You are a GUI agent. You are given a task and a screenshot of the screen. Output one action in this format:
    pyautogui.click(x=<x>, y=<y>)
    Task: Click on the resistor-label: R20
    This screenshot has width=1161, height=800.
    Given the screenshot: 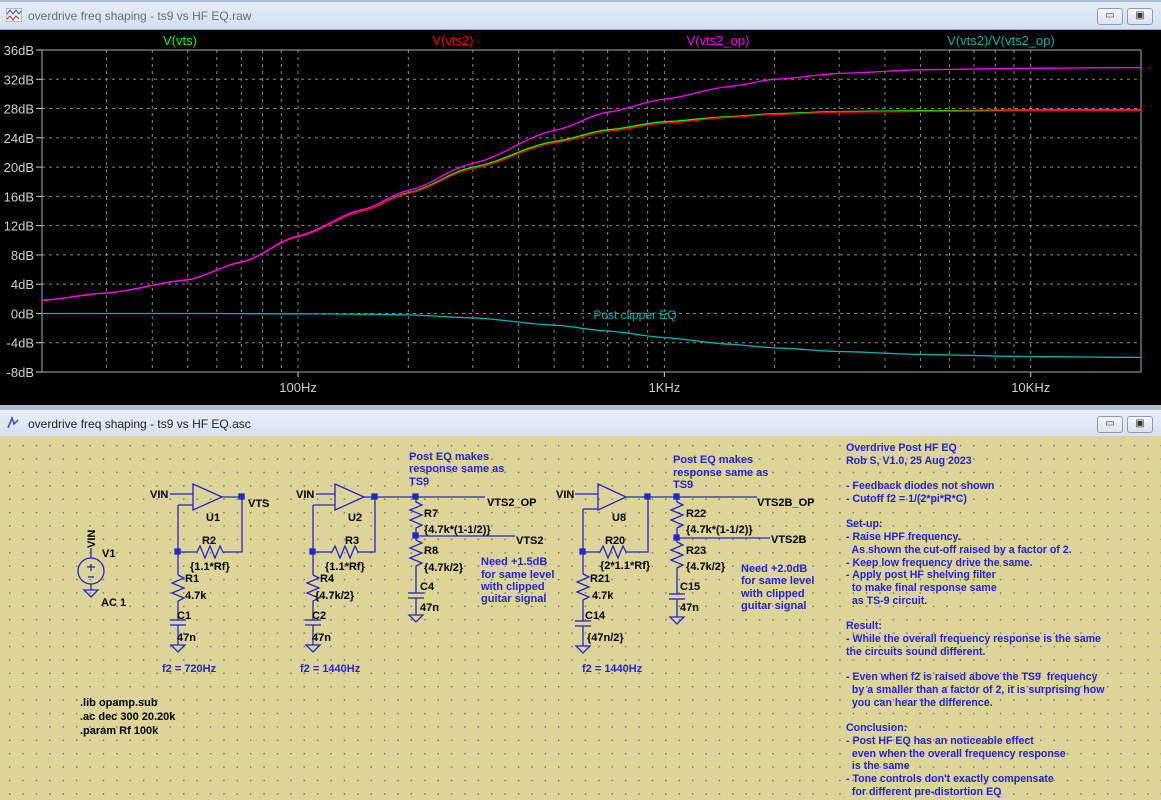 What is the action you would take?
    pyautogui.click(x=615, y=541)
    